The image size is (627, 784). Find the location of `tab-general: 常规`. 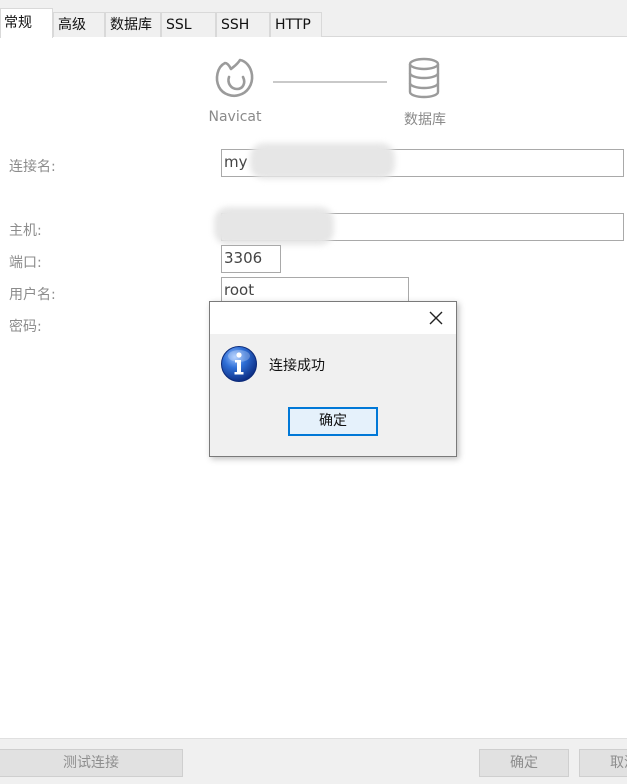

tab-general: 常规 is located at coordinates (26, 23).